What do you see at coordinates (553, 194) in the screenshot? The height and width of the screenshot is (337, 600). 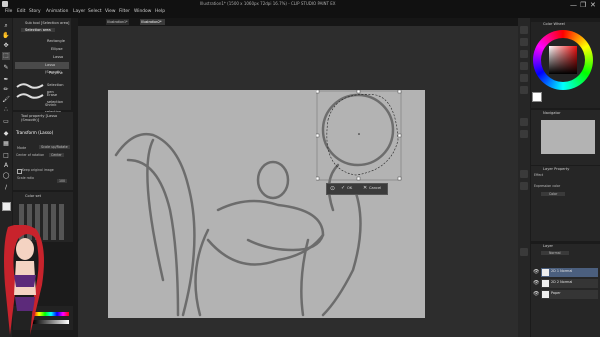 I see `expression-color-select: Color` at bounding box center [553, 194].